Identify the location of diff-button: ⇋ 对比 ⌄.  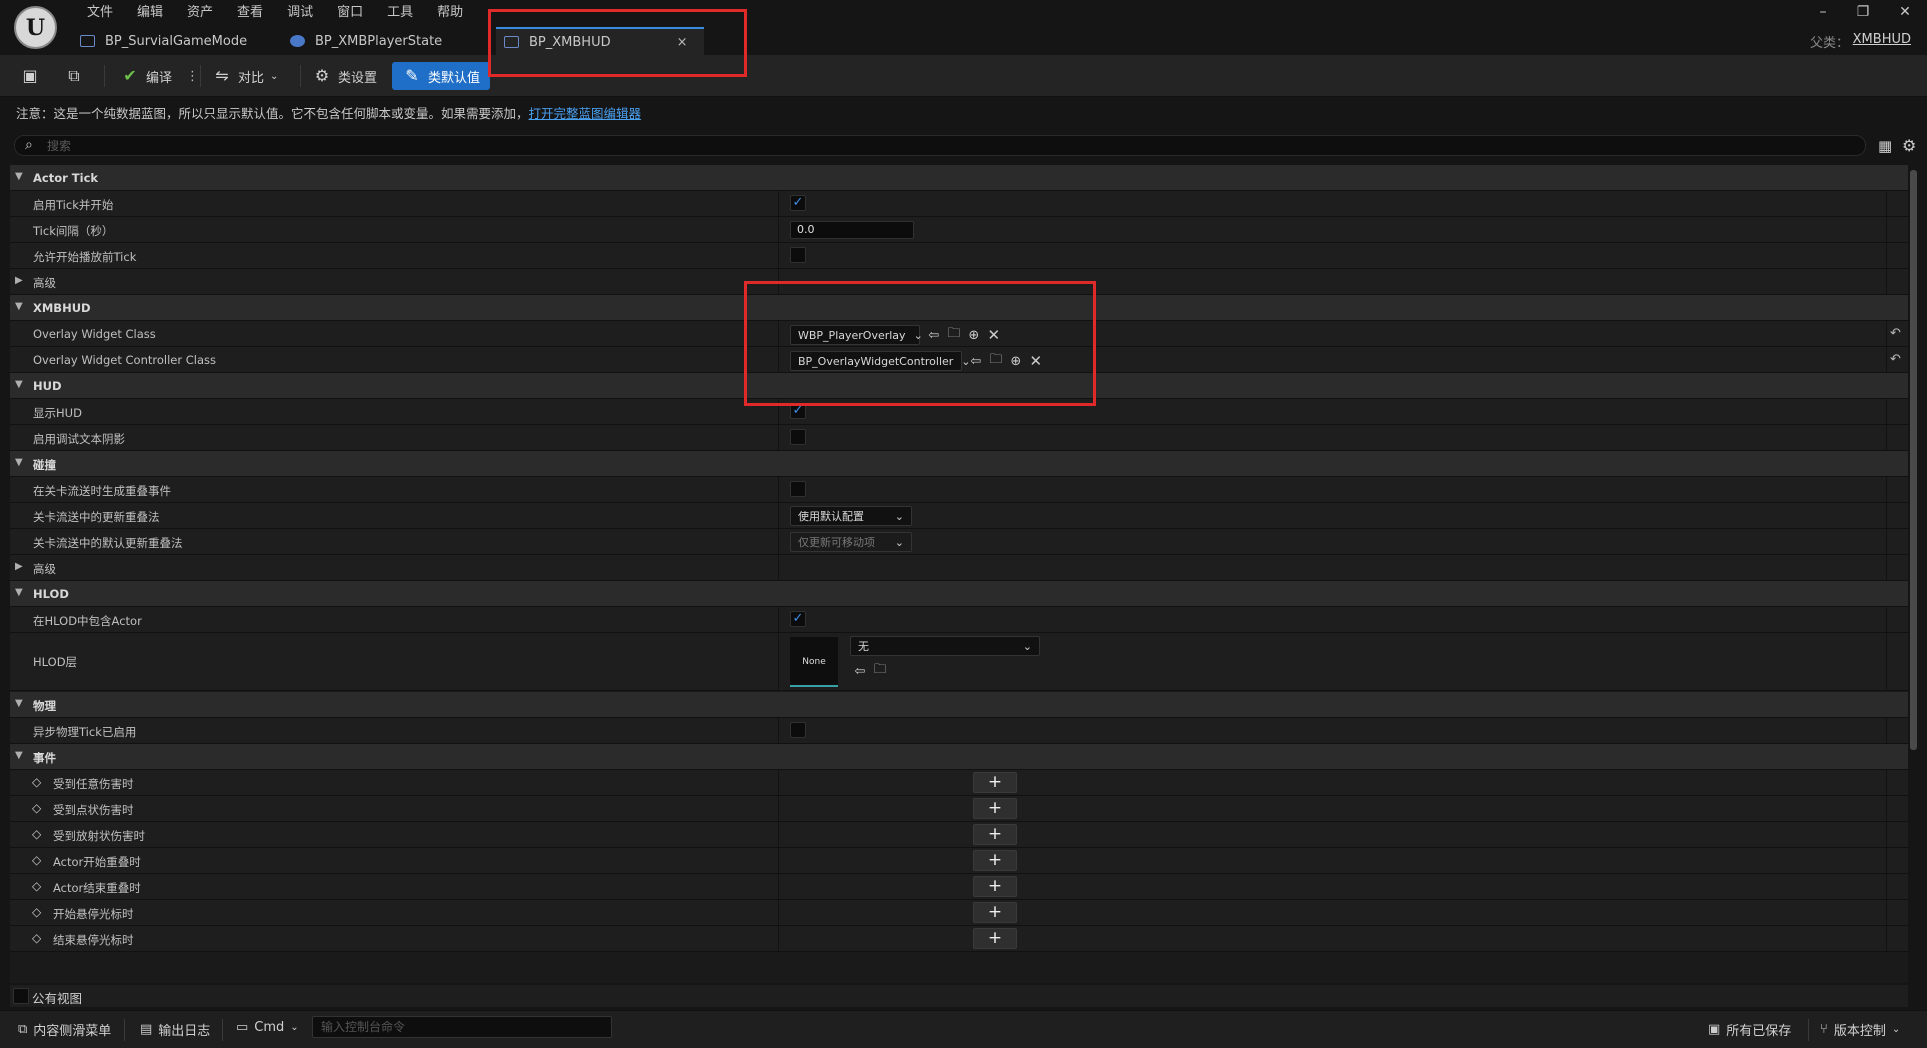
(245, 76).